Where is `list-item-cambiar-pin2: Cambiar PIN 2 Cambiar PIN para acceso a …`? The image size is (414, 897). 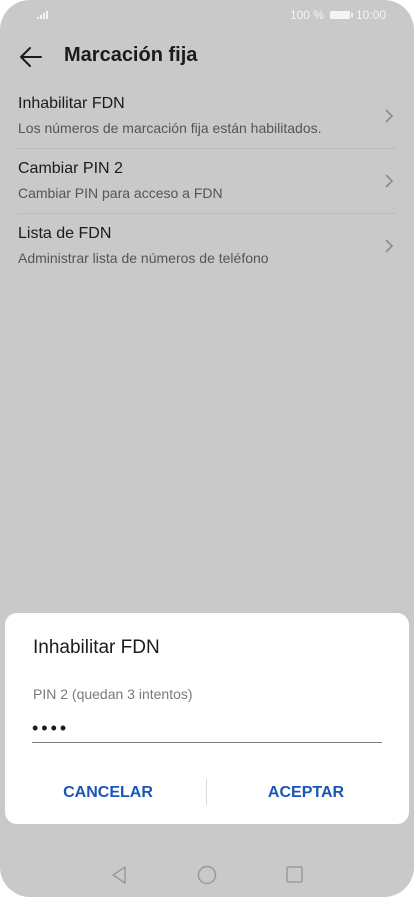
list-item-cambiar-pin2: Cambiar PIN 2 Cambiar PIN para acceso a … is located at coordinates (207, 180).